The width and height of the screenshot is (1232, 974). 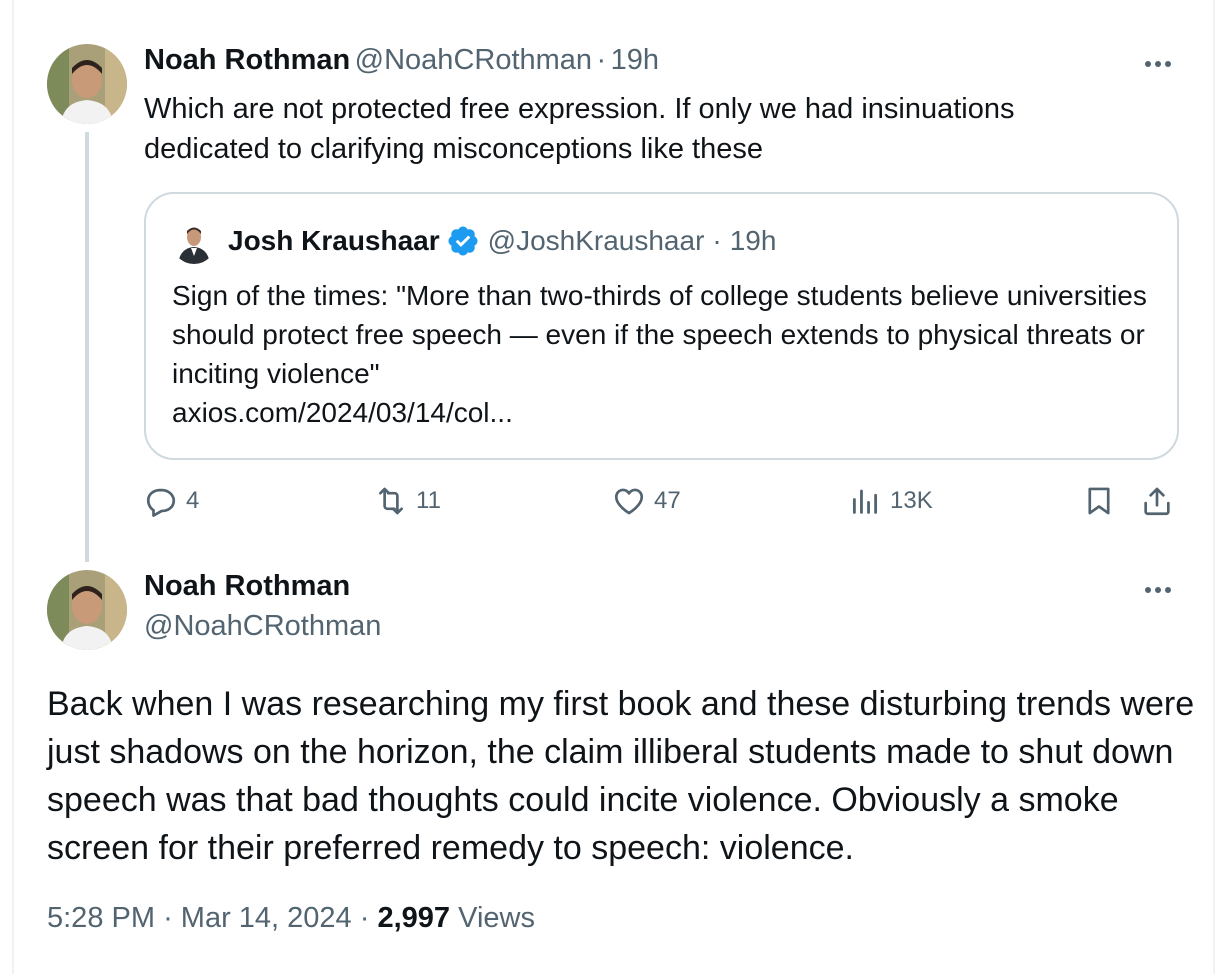 What do you see at coordinates (463, 241) in the screenshot?
I see `verified-badge-icon` at bounding box center [463, 241].